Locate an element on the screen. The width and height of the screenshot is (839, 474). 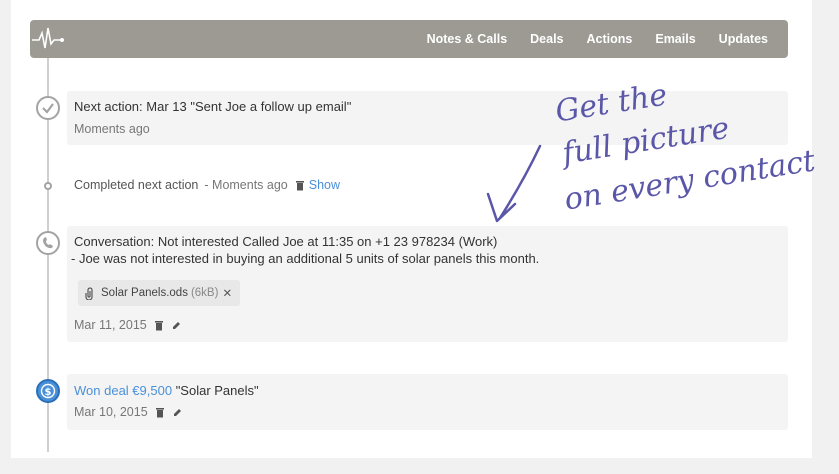
dollar-icon: $ is located at coordinates (48, 391).